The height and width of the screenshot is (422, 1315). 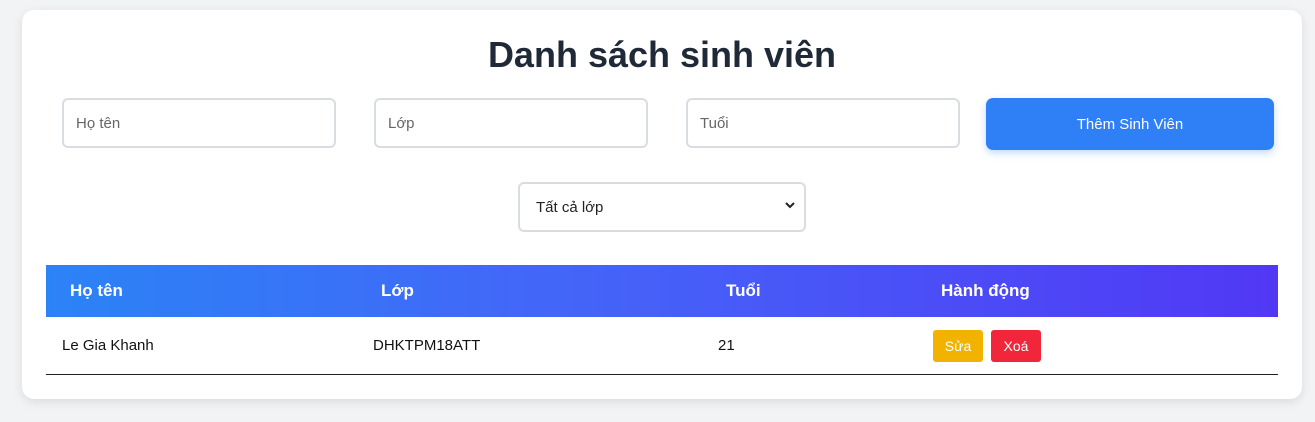 What do you see at coordinates (511, 123) in the screenshot?
I see `class-input` at bounding box center [511, 123].